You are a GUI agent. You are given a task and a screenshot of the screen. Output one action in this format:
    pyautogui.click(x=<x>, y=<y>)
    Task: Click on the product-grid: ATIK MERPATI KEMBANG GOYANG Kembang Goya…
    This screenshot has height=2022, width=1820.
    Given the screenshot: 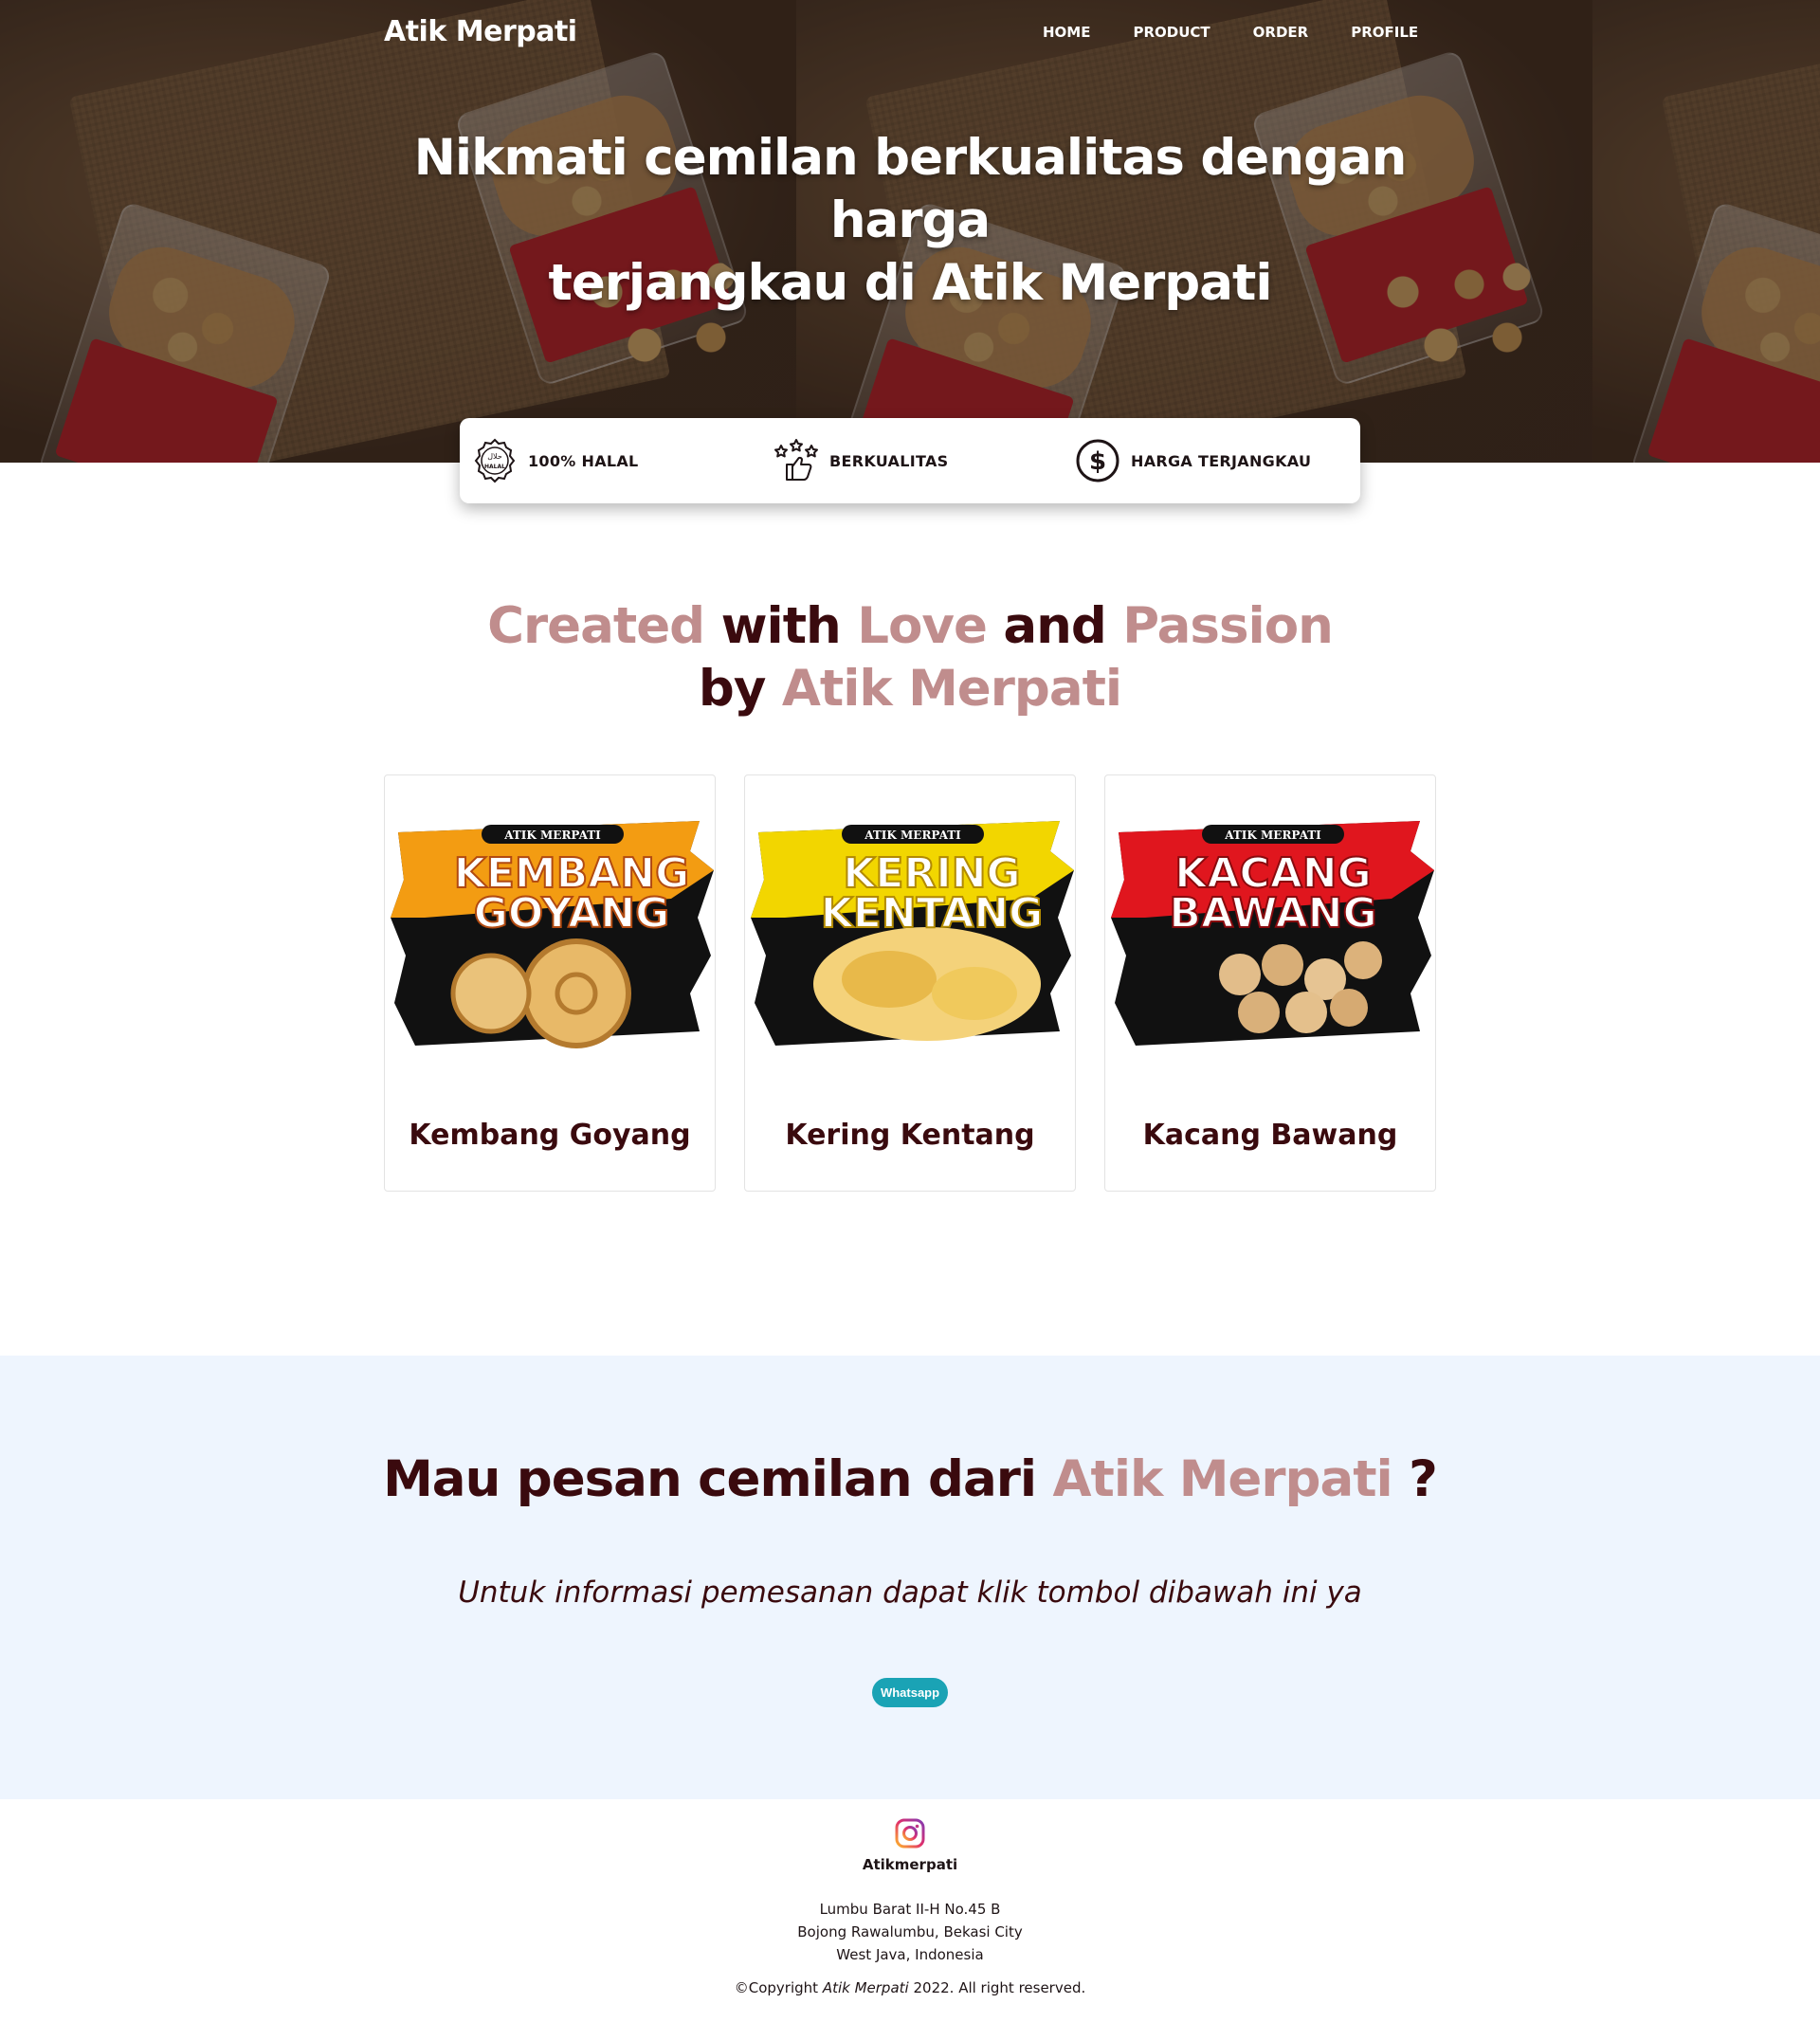 What is the action you would take?
    pyautogui.click(x=910, y=983)
    